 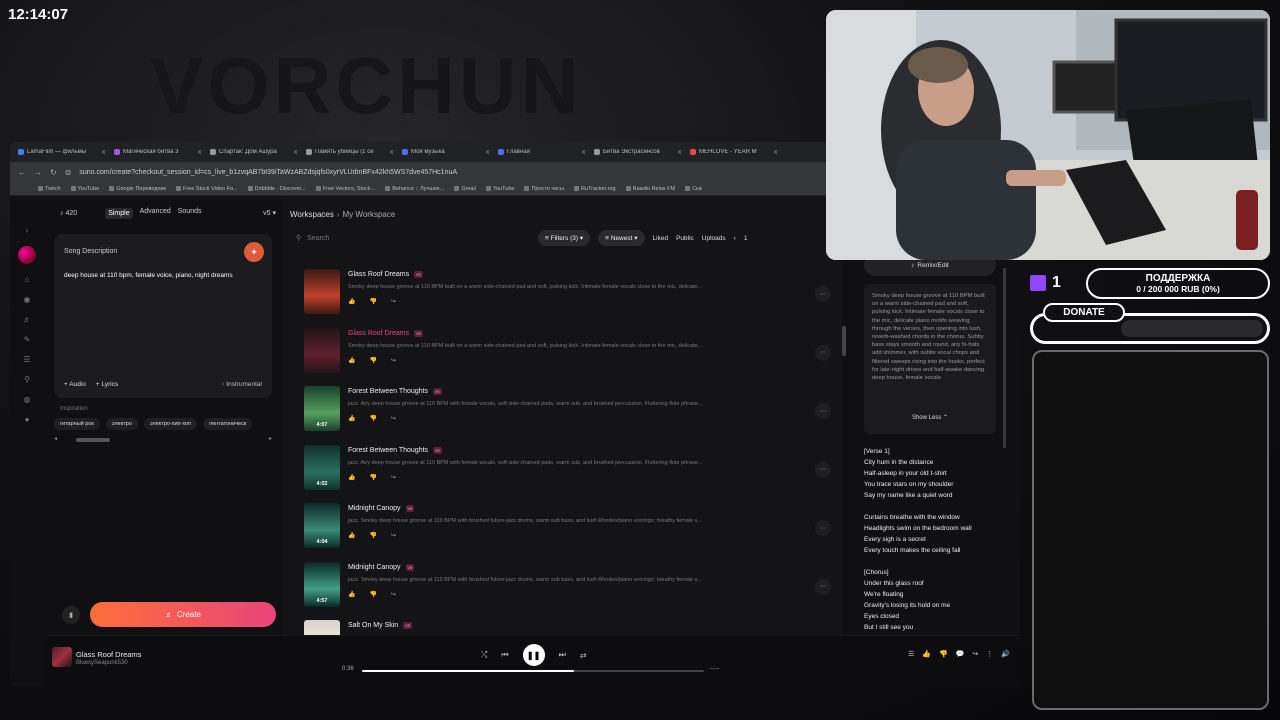 I want to click on scroll-left-icon: ◂, so click(x=55, y=438).